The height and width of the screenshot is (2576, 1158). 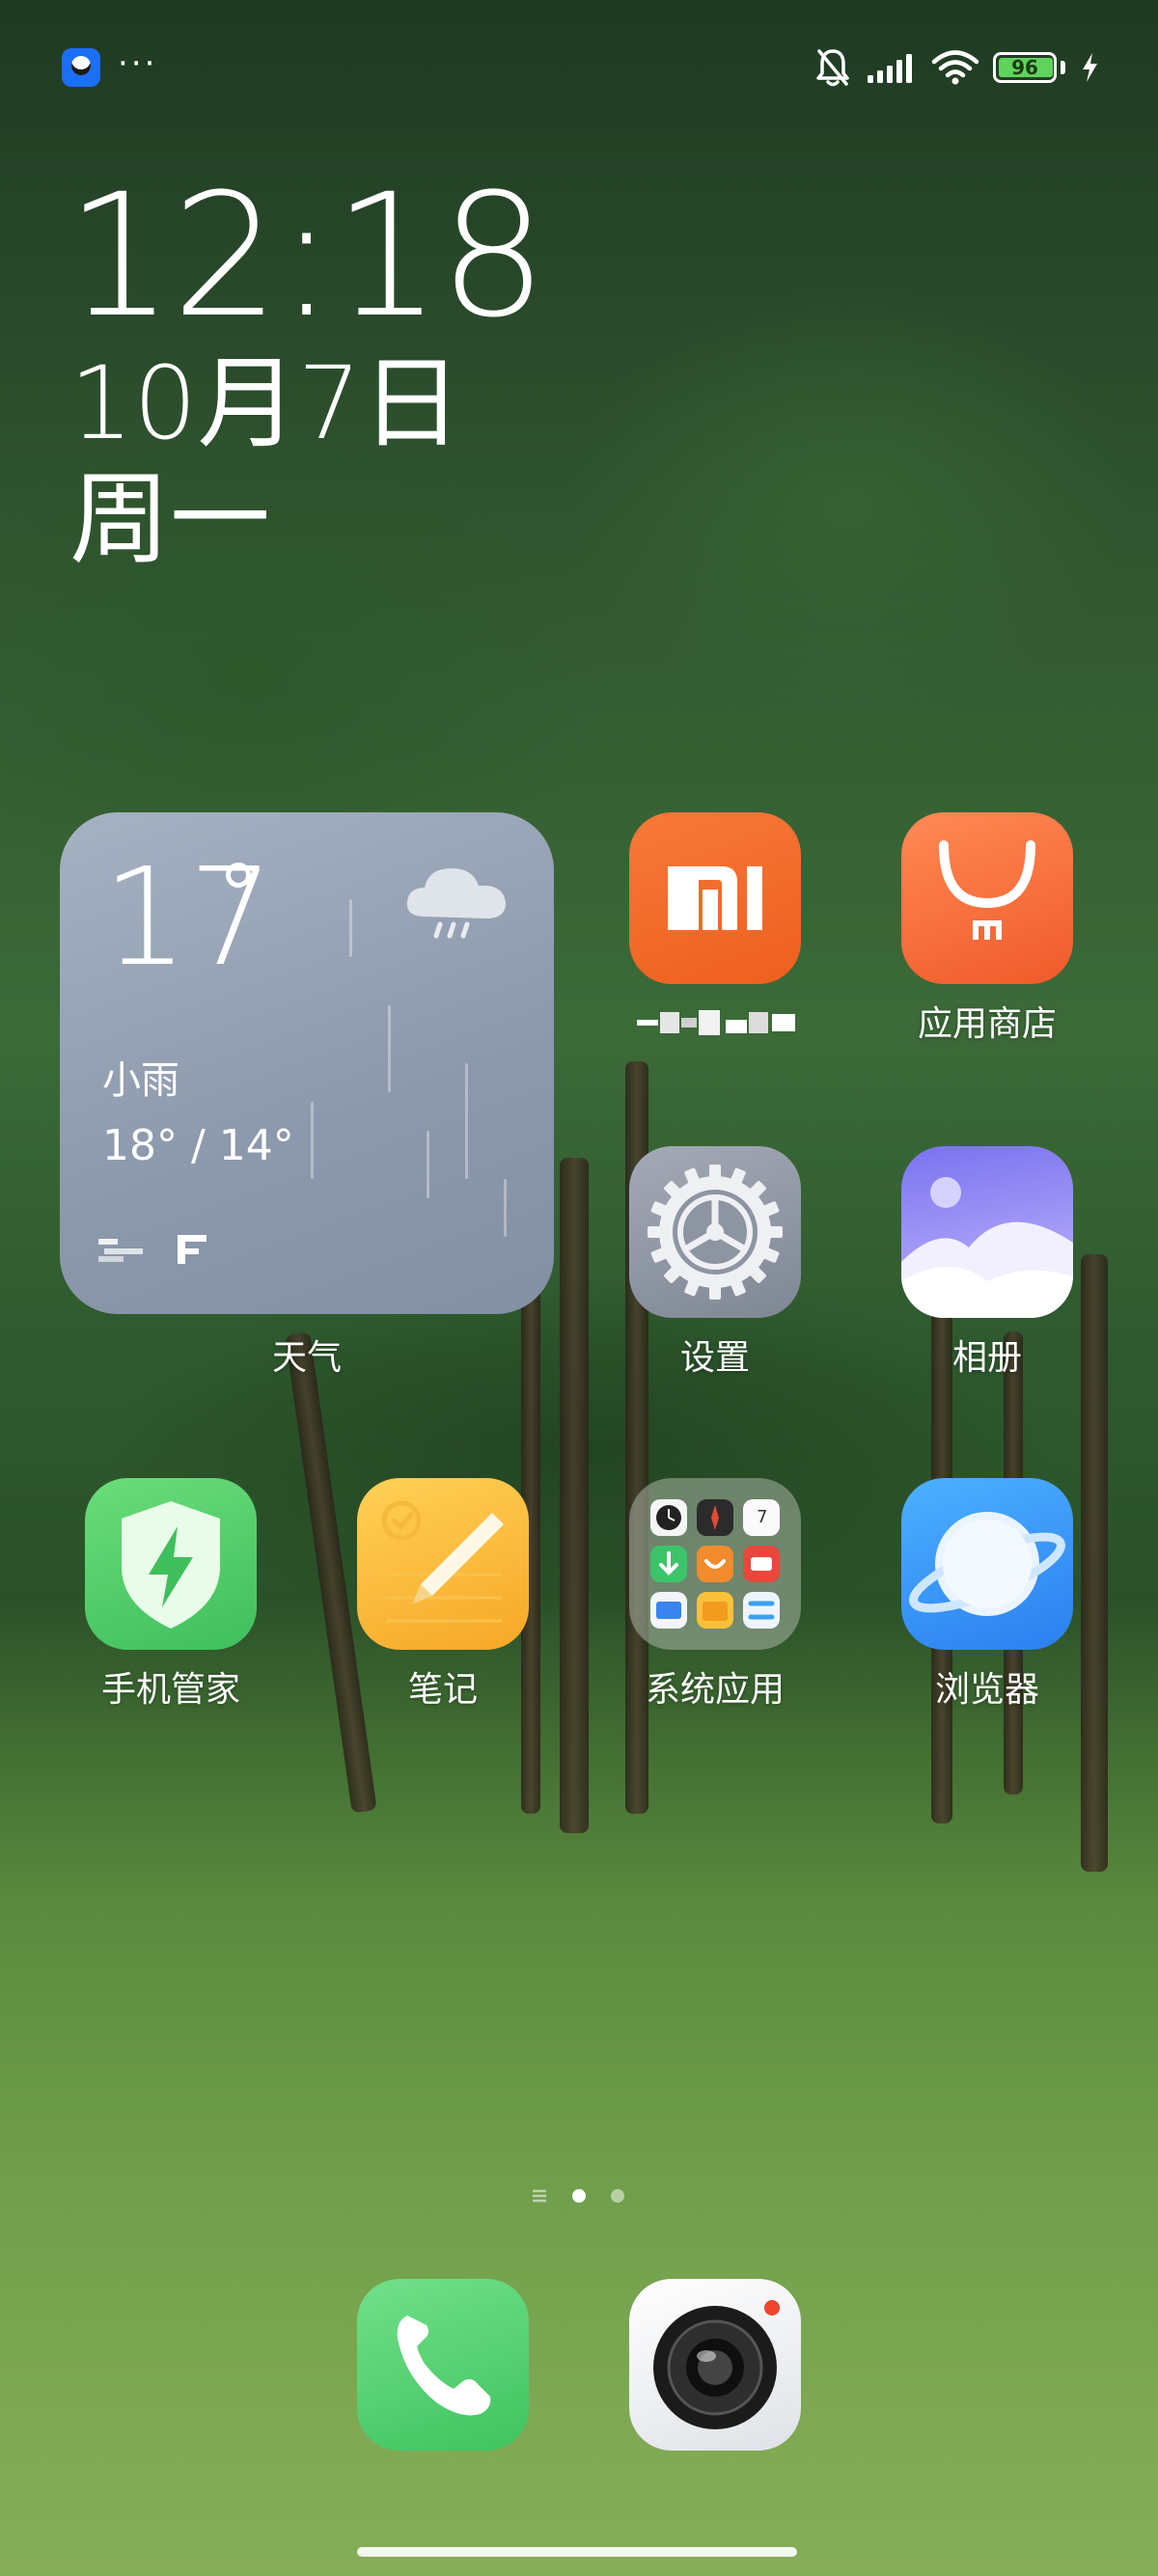 I want to click on app-store-label: 应用商店, so click(x=987, y=1024).